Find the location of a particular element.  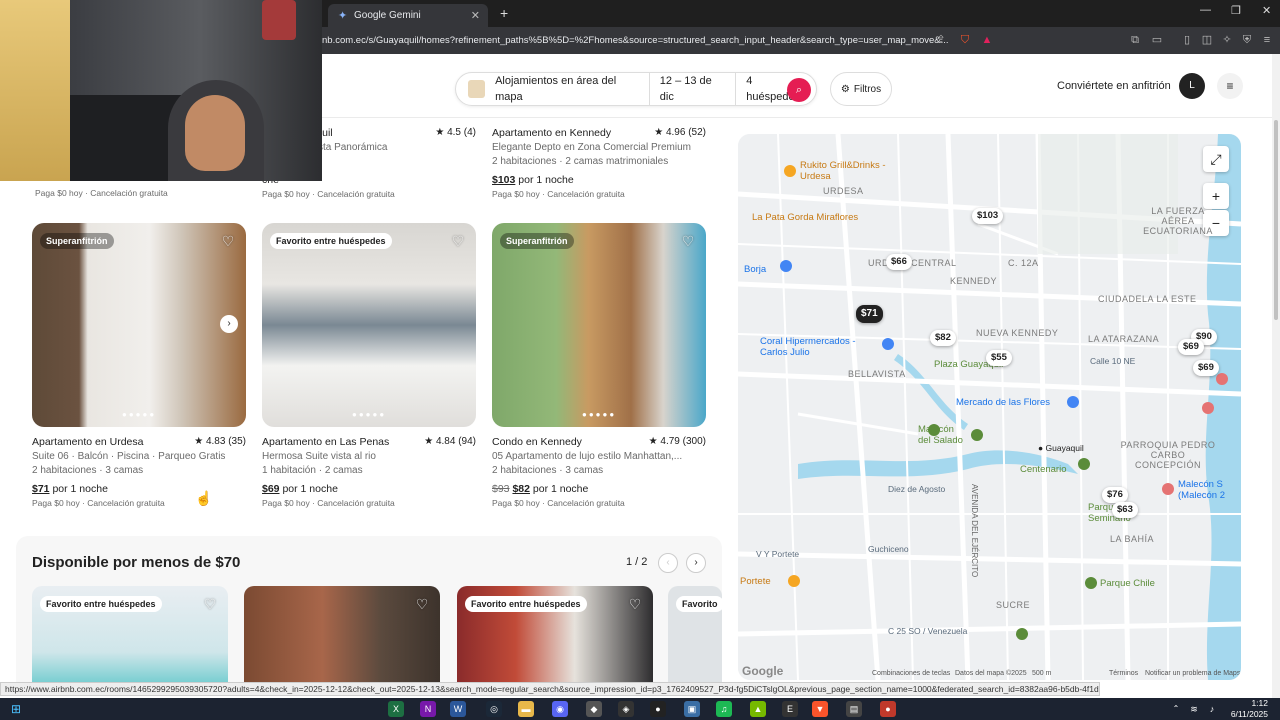

listing-rating: ★ 4.5 (4) is located at coordinates (455, 132).